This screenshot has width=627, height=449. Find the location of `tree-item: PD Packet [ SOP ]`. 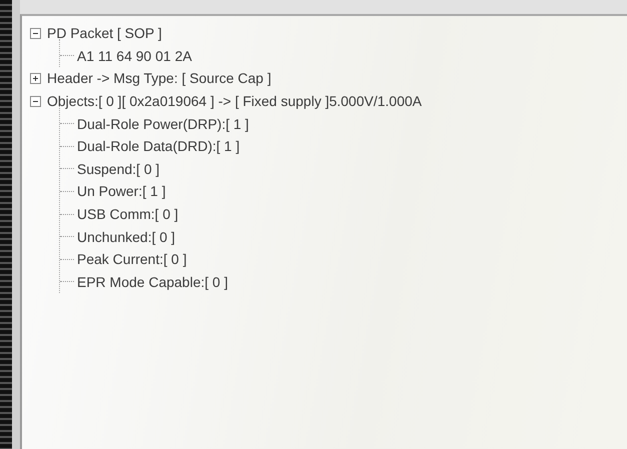

tree-item: PD Packet [ SOP ] is located at coordinates (104, 33).